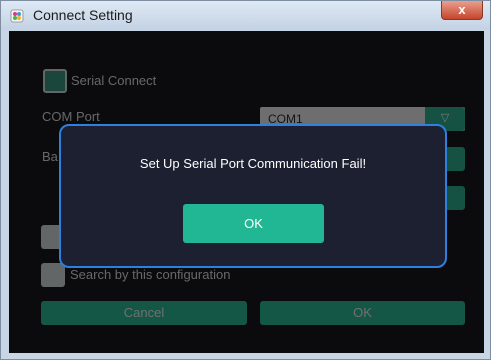 Image resolution: width=491 pixels, height=360 pixels. I want to click on close-button: x, so click(462, 10).